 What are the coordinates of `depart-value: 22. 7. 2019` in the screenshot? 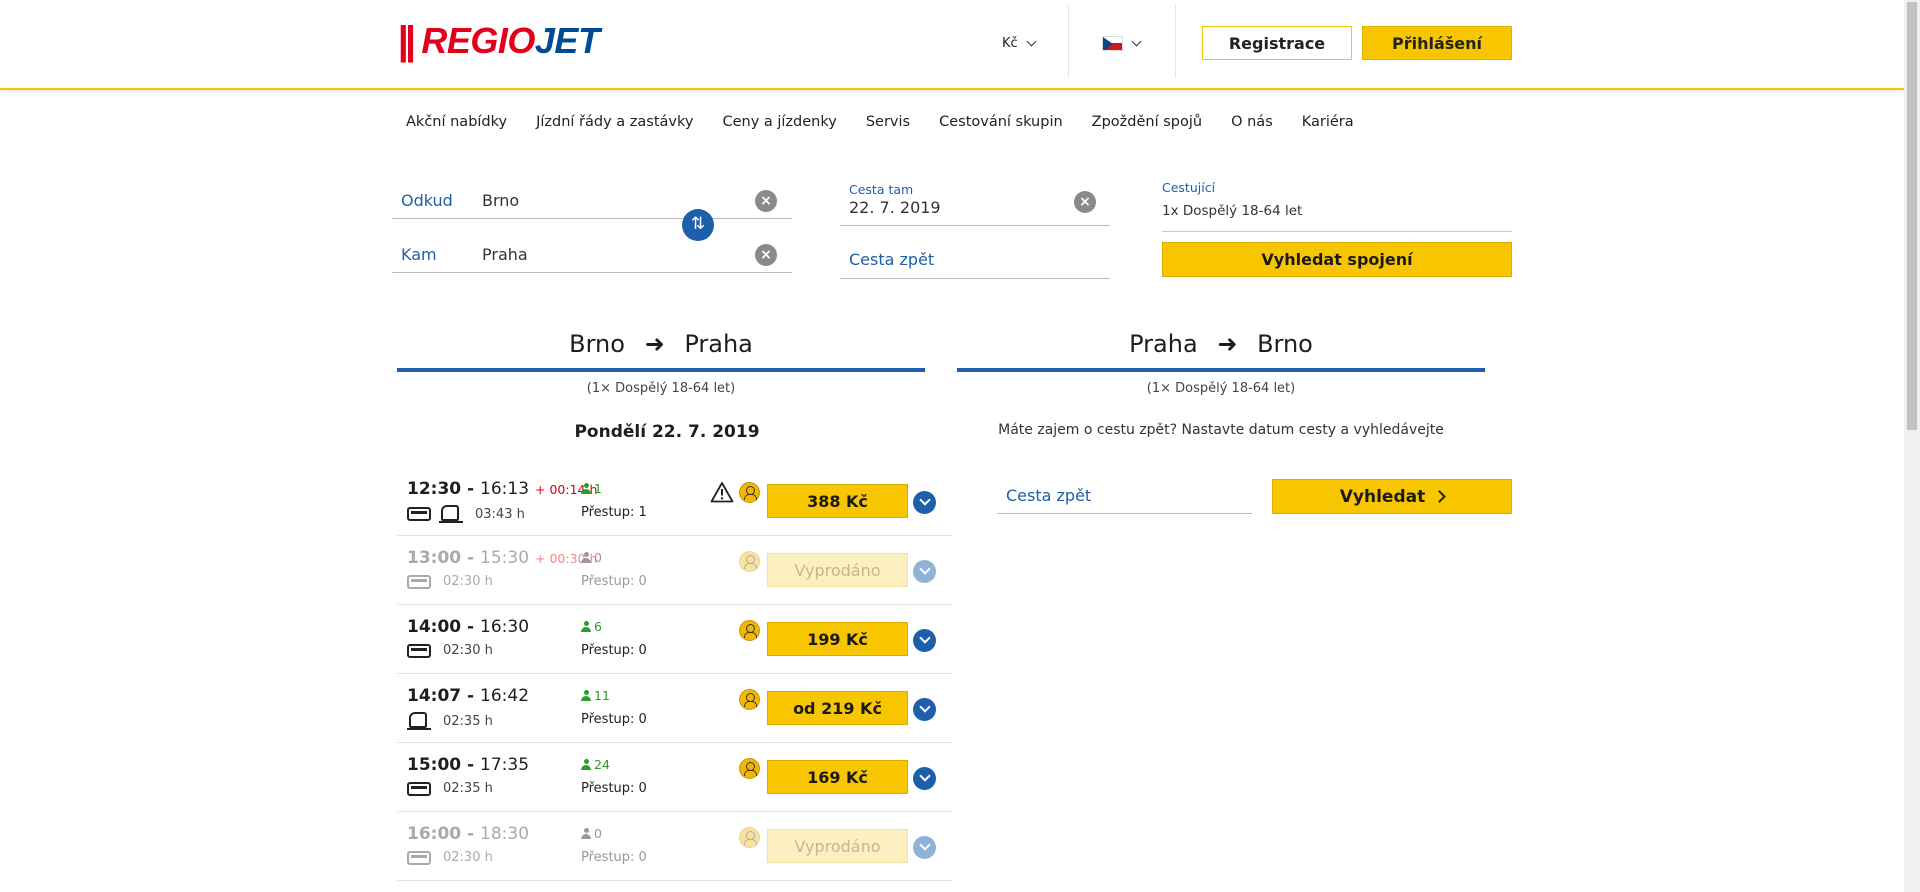 It's located at (975, 207).